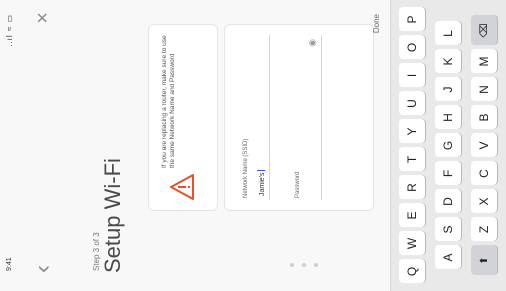 The width and height of the screenshot is (506, 291). Describe the element at coordinates (412, 243) in the screenshot. I see `key-w: W` at that location.